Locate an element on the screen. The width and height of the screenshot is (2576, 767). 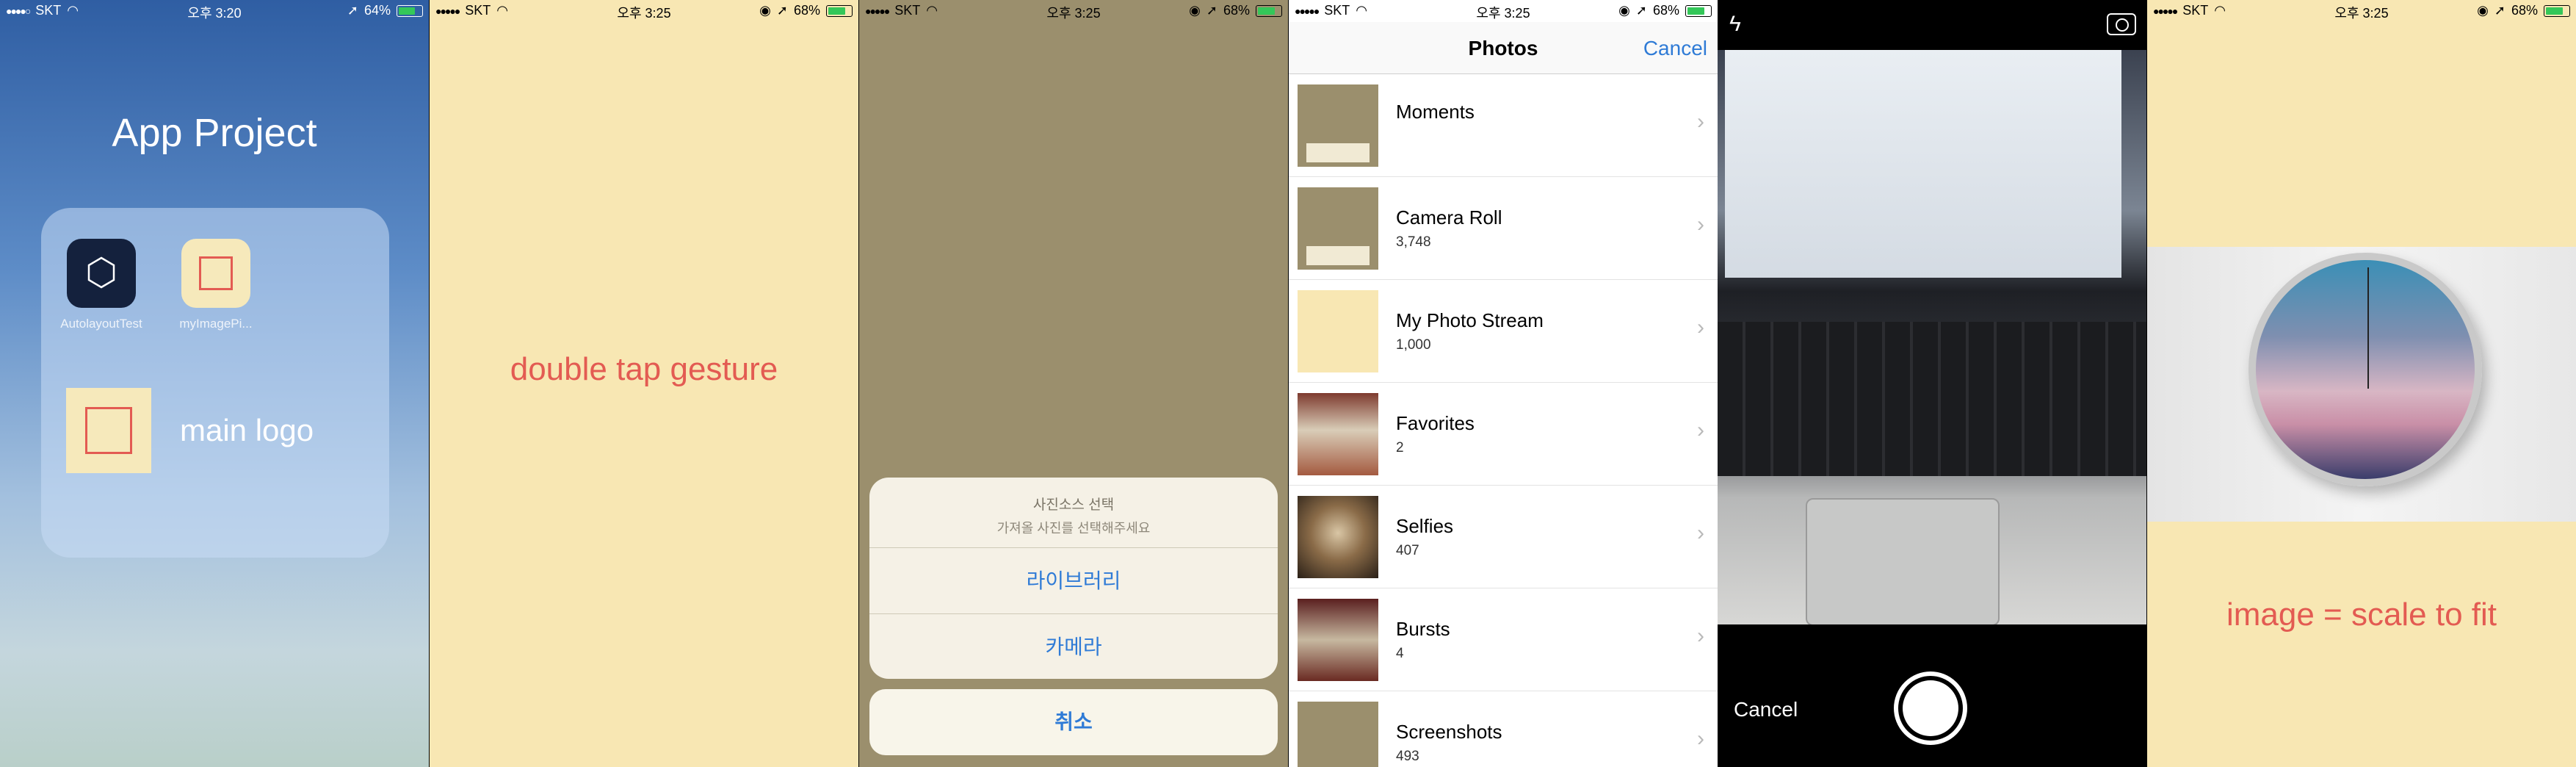
album-name: Moments is located at coordinates (1435, 112).